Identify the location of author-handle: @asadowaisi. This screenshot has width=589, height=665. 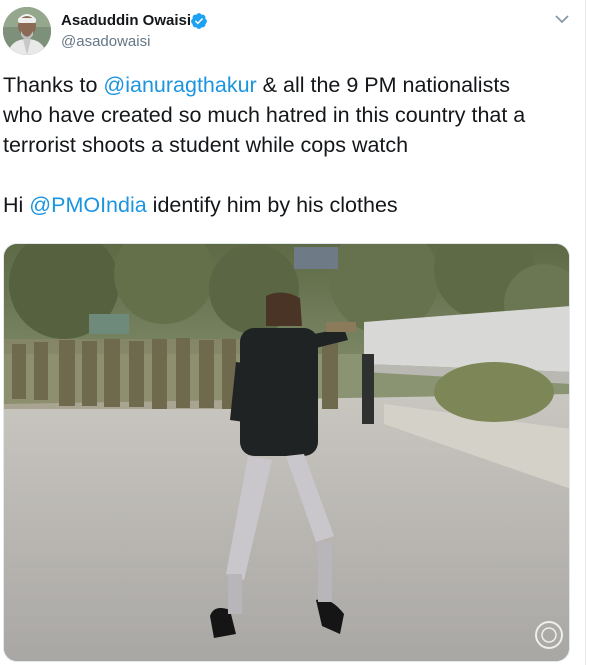
(105, 41).